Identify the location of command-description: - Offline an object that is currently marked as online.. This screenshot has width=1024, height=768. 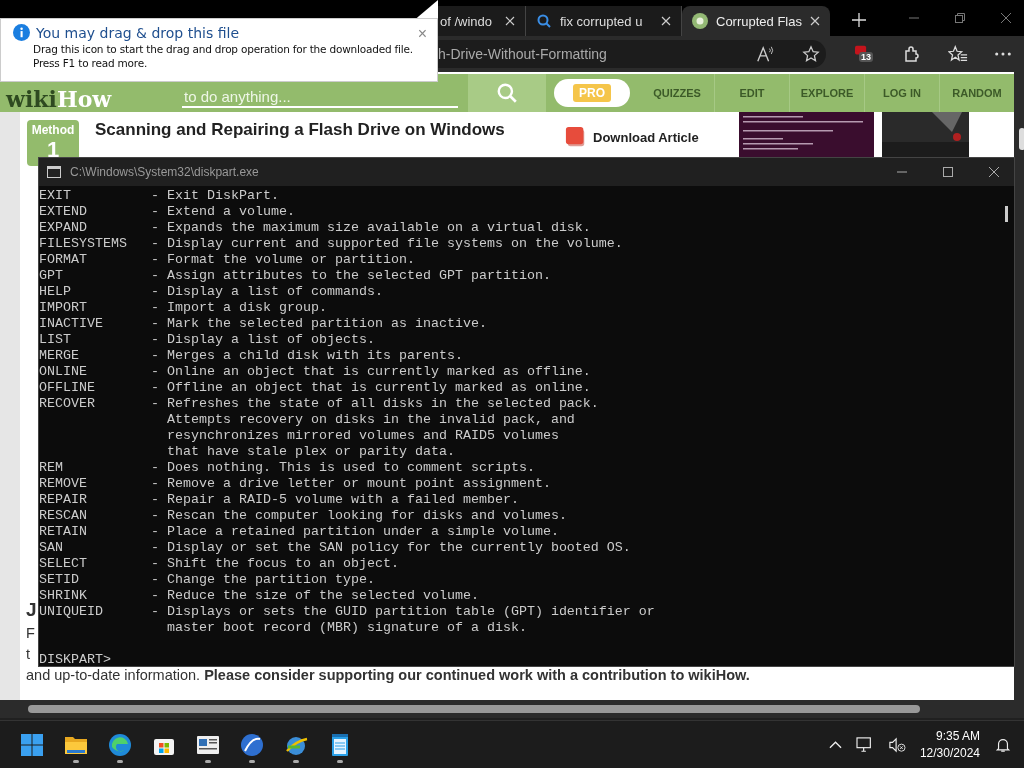
(370, 388).